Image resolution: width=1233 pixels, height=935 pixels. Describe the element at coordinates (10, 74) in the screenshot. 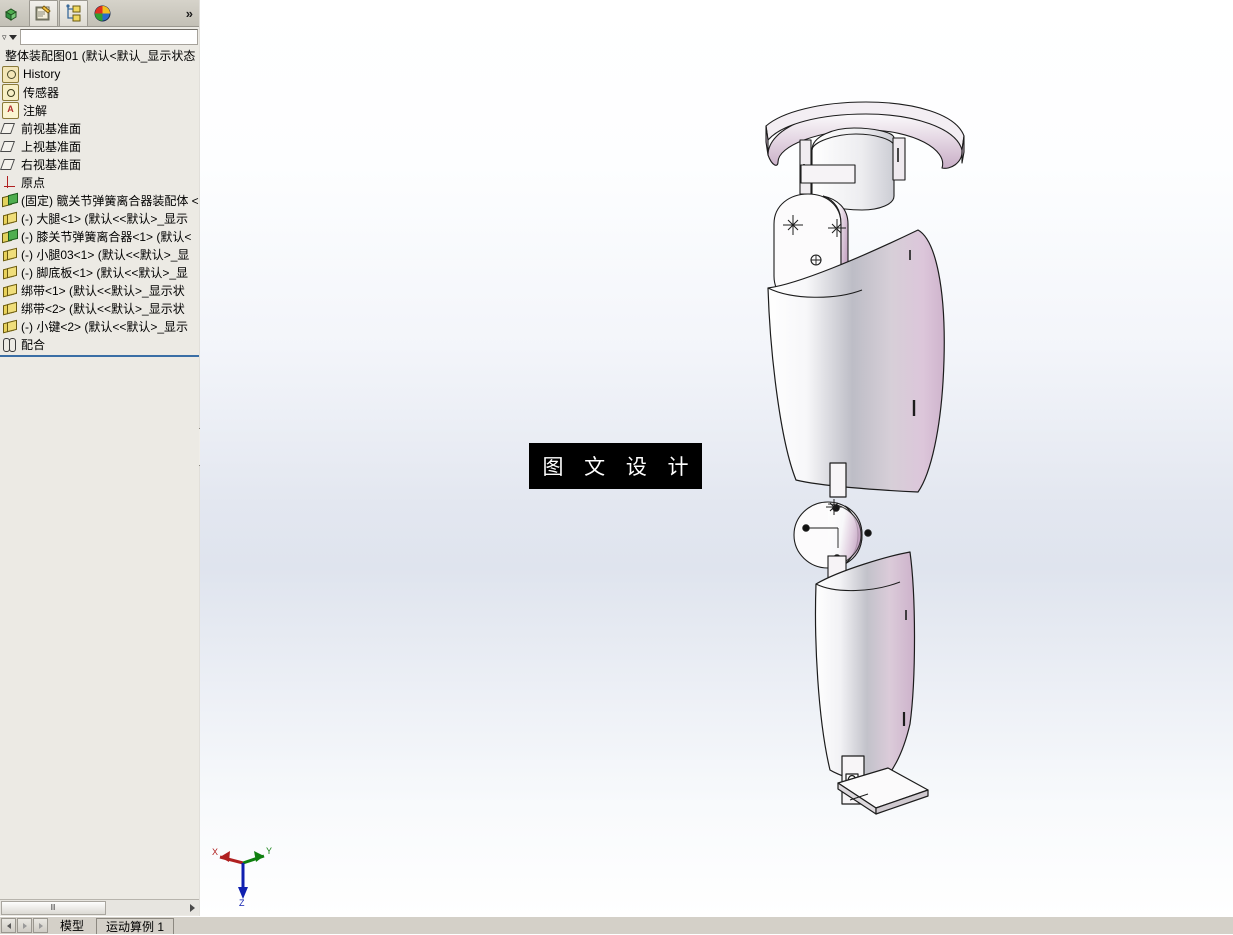

I see `history-icon` at that location.